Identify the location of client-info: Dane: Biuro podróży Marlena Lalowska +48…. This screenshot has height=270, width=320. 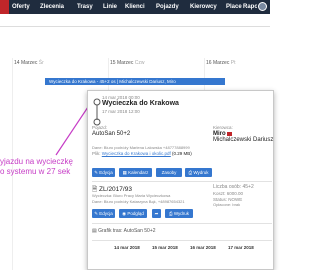
(141, 147).